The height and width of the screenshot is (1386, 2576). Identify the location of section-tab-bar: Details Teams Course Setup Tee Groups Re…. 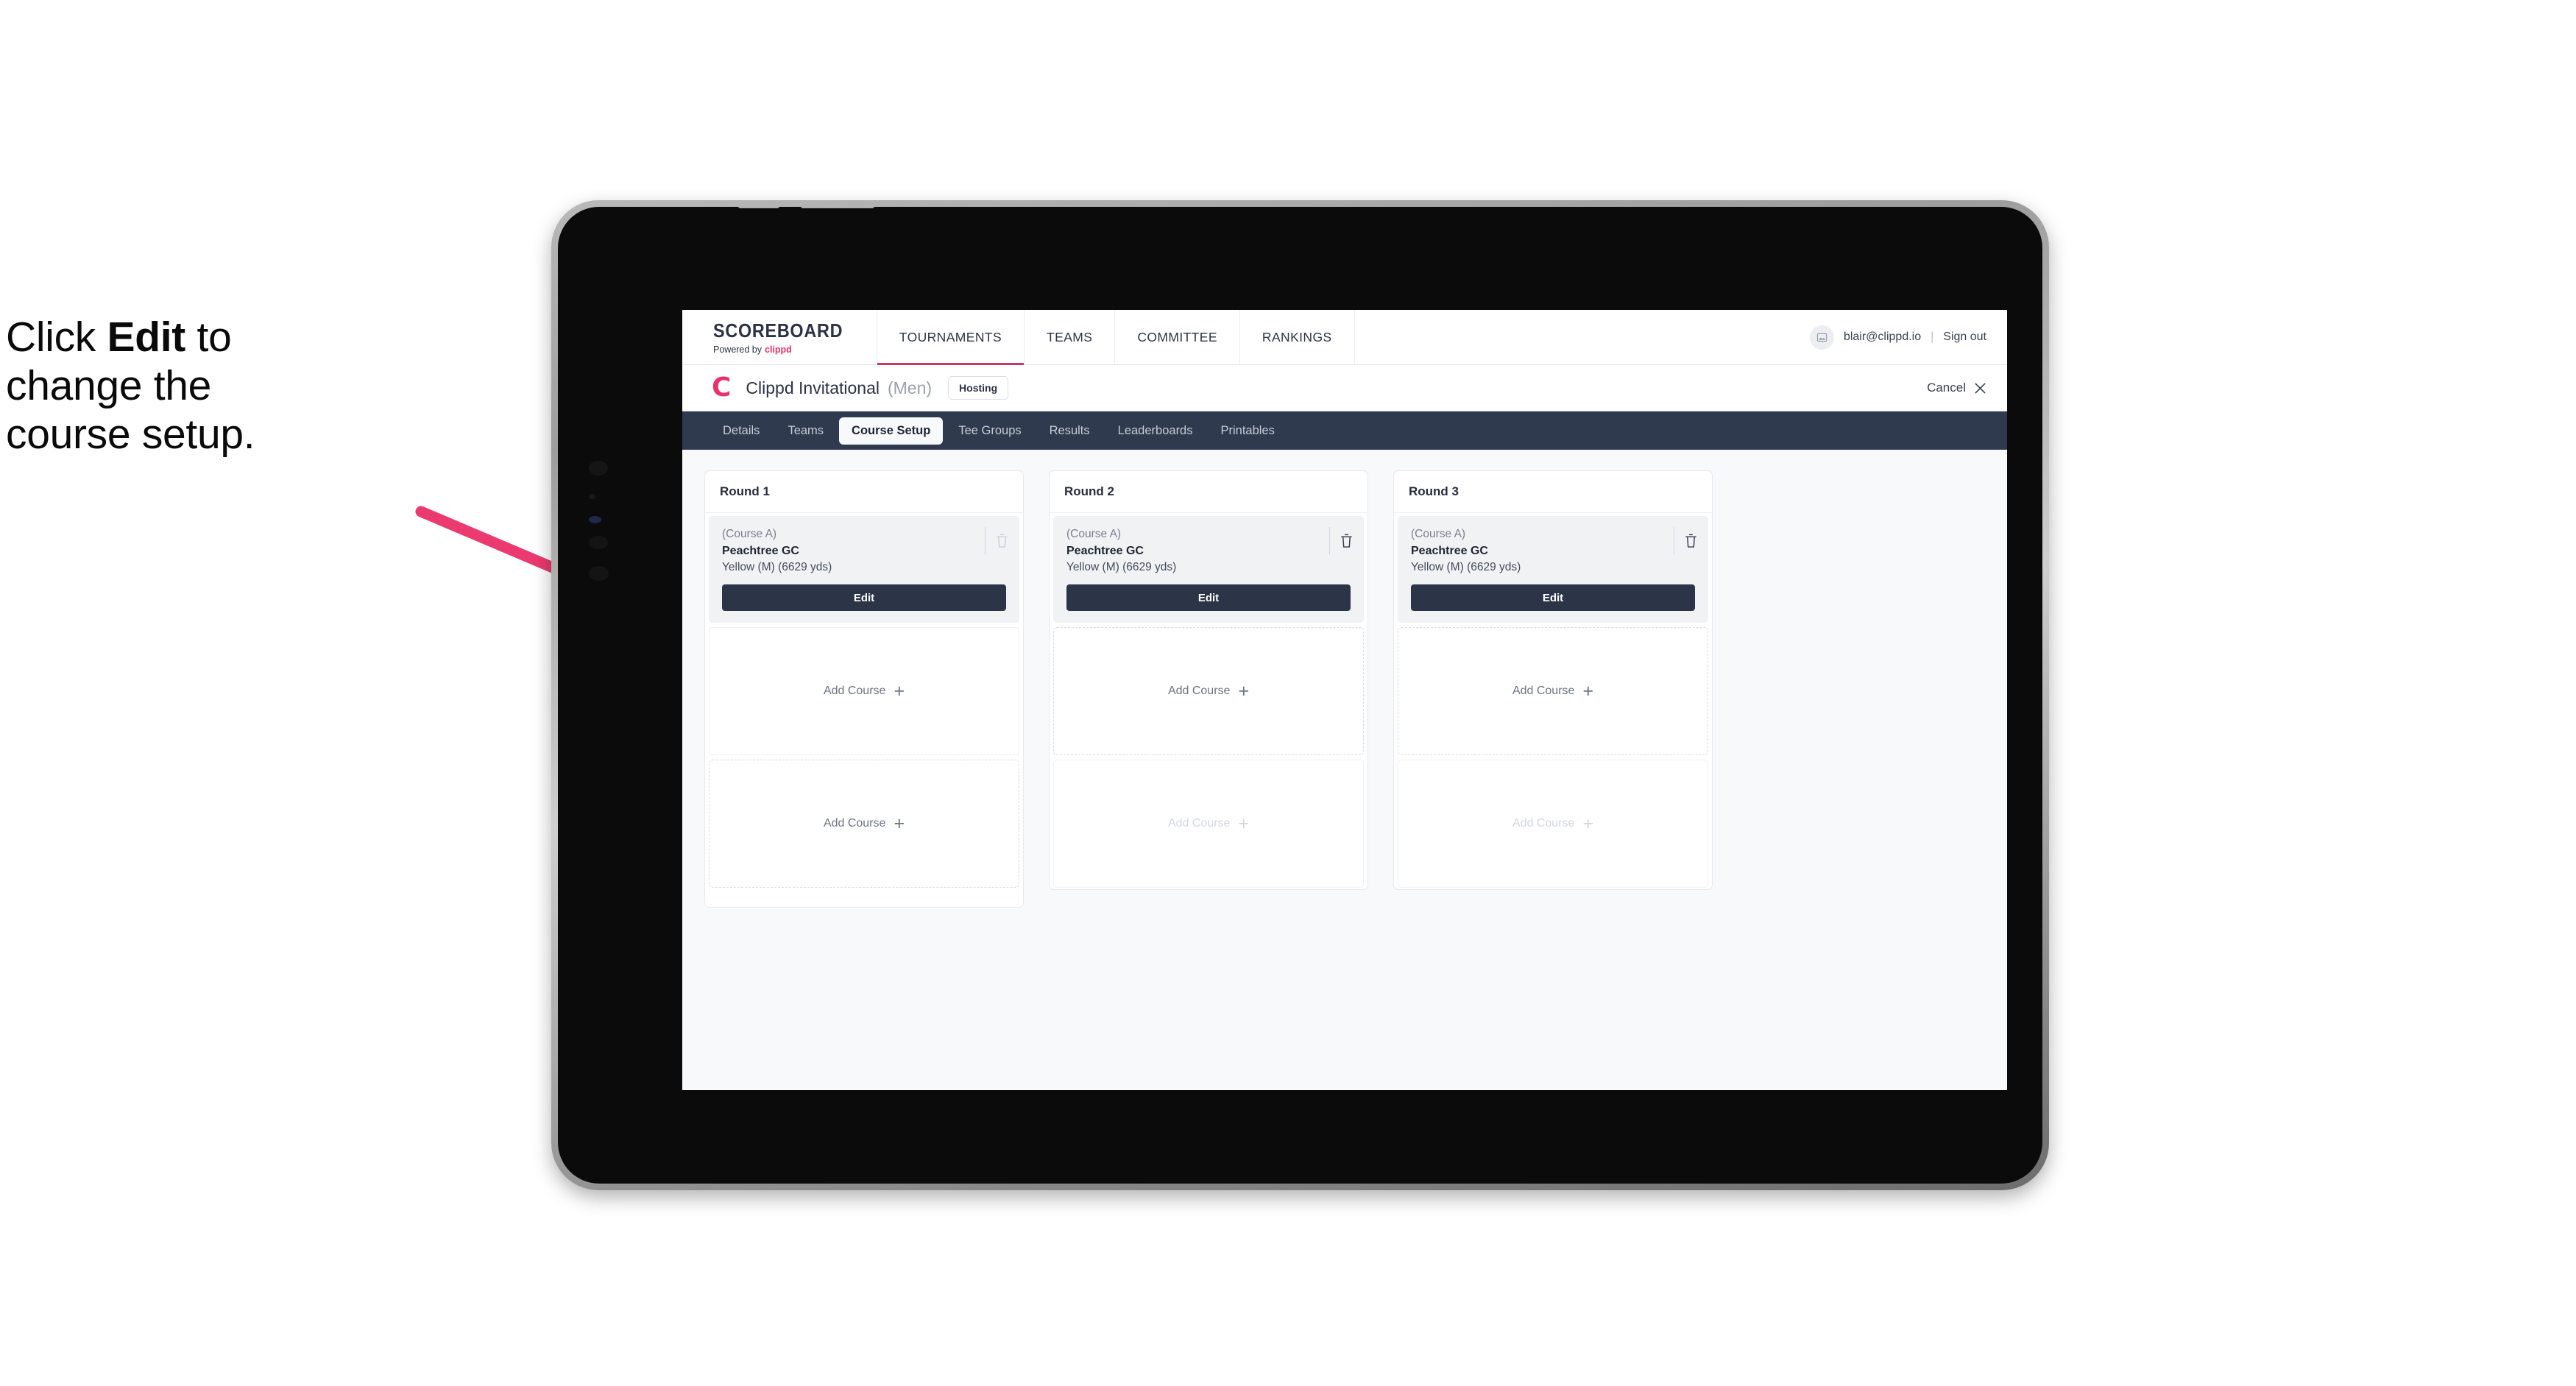
(1344, 430).